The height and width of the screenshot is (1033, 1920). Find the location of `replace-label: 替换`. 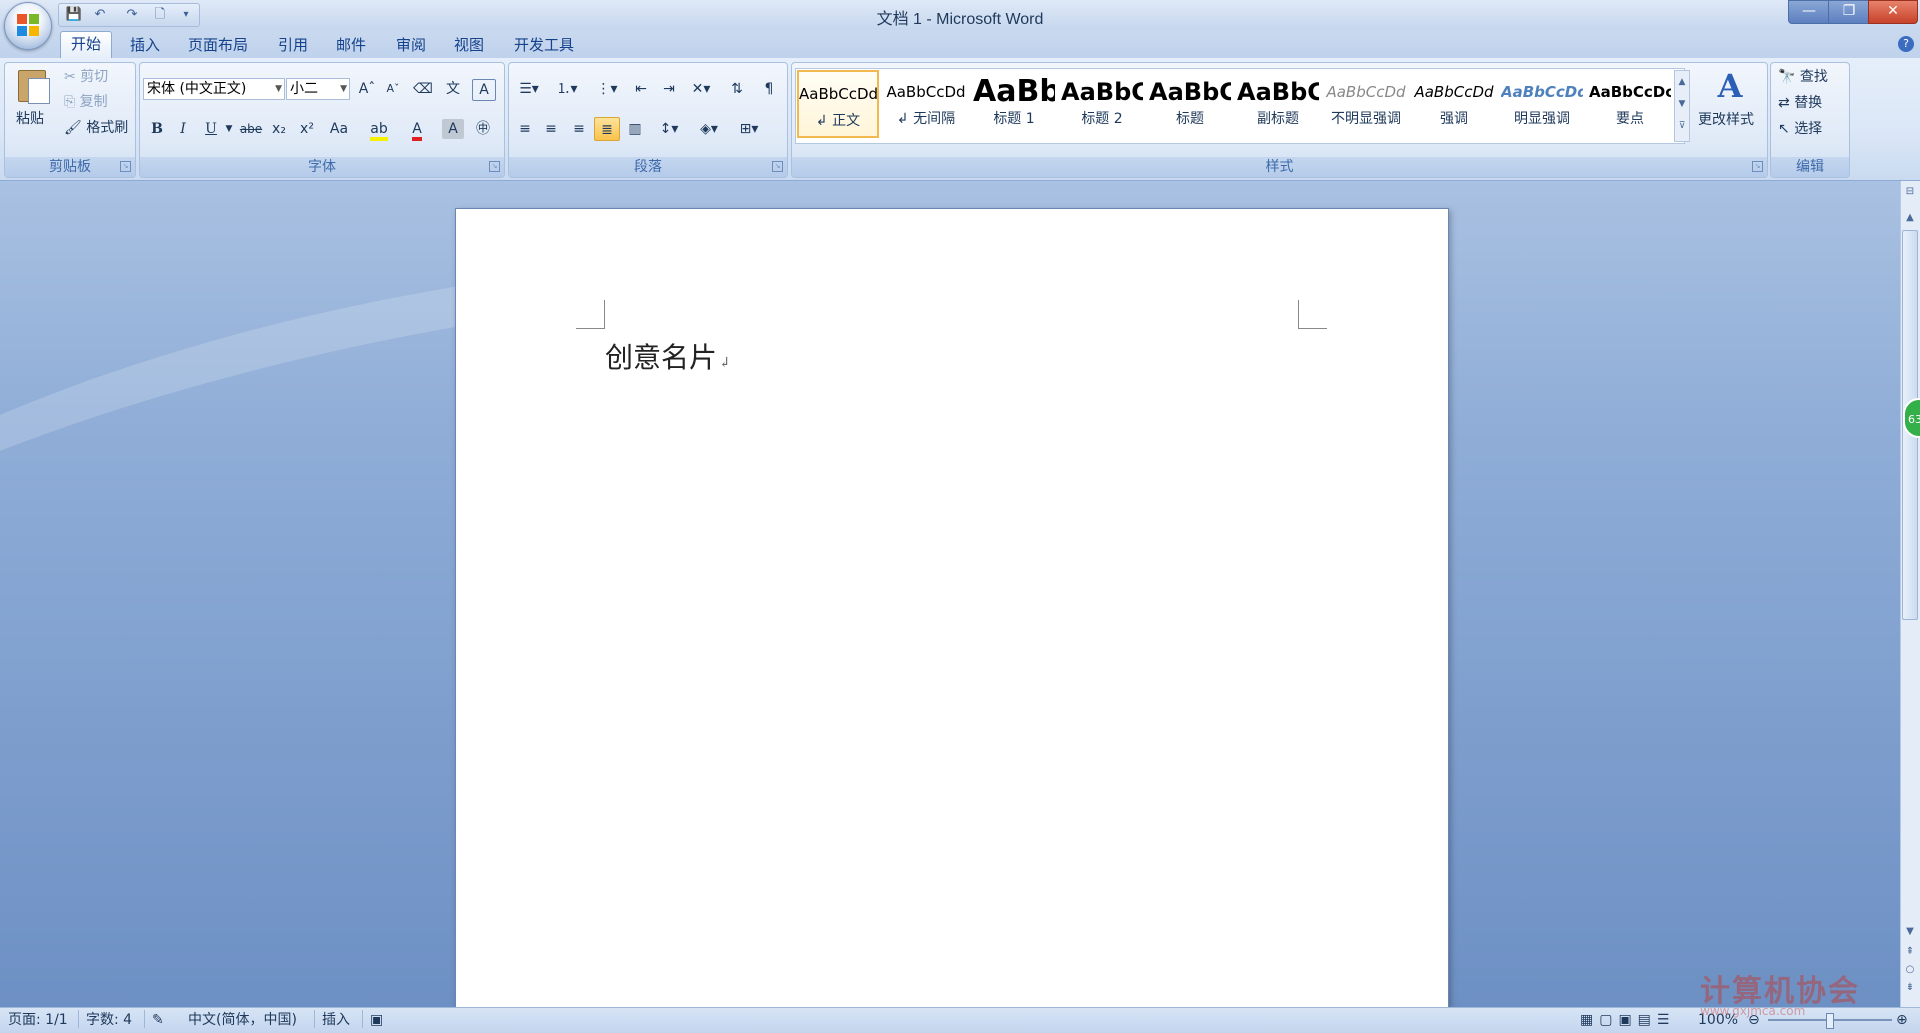

replace-label: 替换 is located at coordinates (1808, 103).